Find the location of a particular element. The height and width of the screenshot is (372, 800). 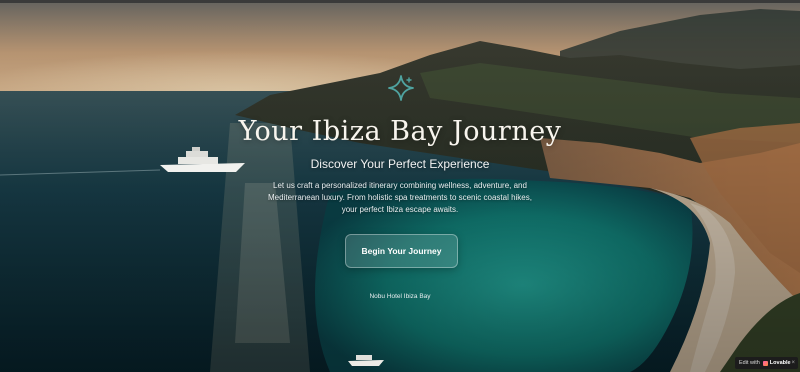

begin-journey-button: Begin Your Journey is located at coordinates (401, 251).